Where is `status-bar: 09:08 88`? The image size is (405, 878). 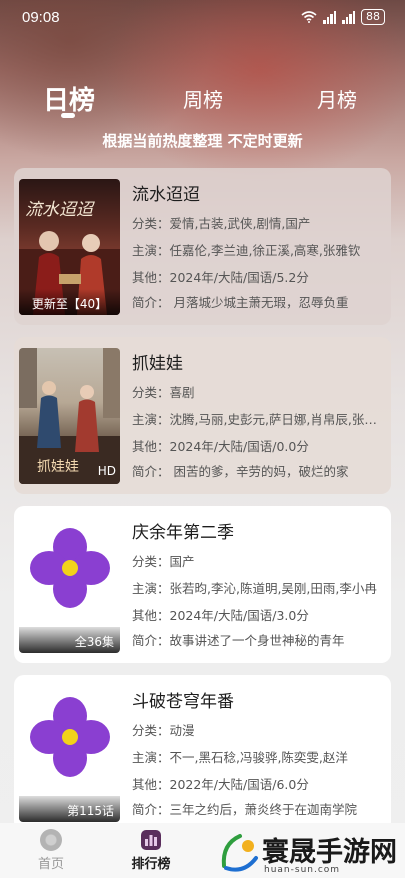
status-bar: 09:08 88 is located at coordinates (202, 18).